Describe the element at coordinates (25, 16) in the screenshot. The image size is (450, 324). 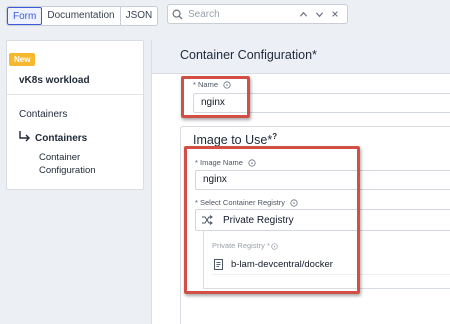
I see `tab-form: Form` at that location.